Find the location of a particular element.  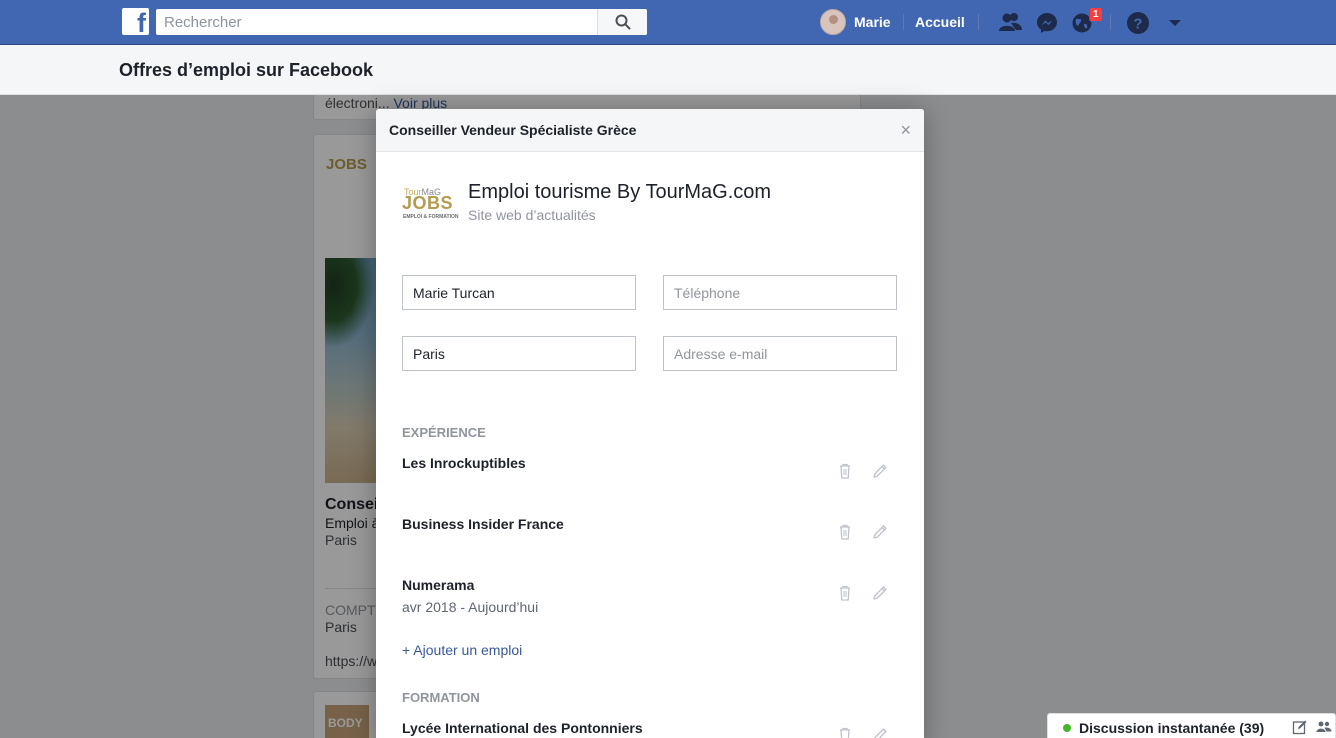

add-job-link: + Ajouter un emploi is located at coordinates (462, 650).